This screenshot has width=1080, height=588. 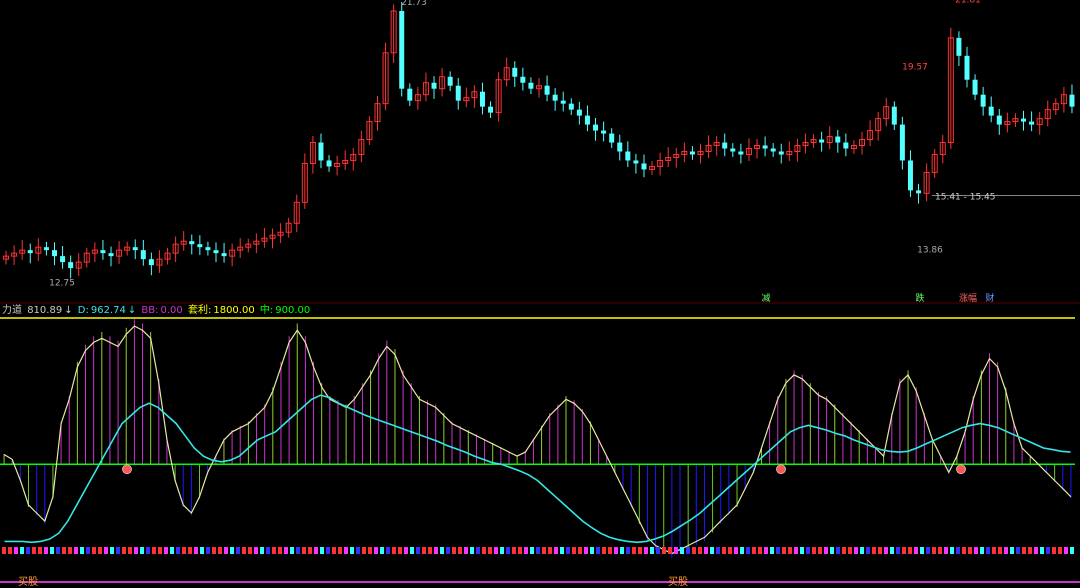 What do you see at coordinates (930, 250) in the screenshot?
I see `price-annotation: 13.86` at bounding box center [930, 250].